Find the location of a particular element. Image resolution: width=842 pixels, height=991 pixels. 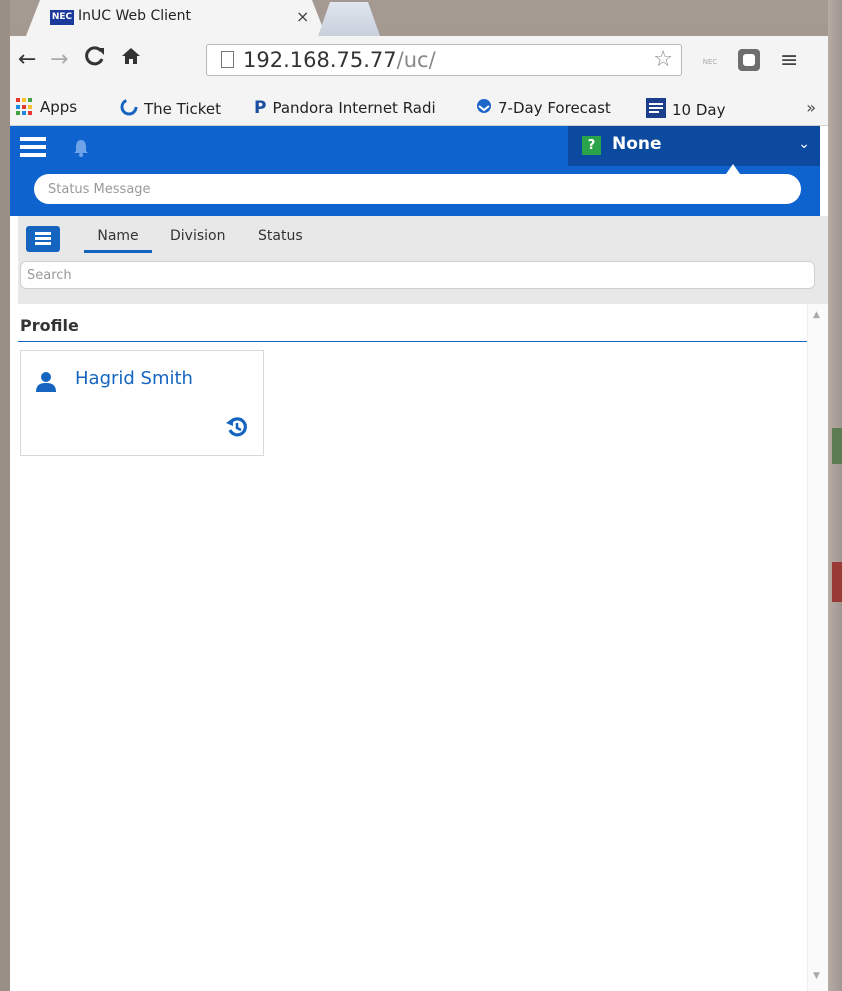

scroll-up-icon: ▲ is located at coordinates (816, 315).